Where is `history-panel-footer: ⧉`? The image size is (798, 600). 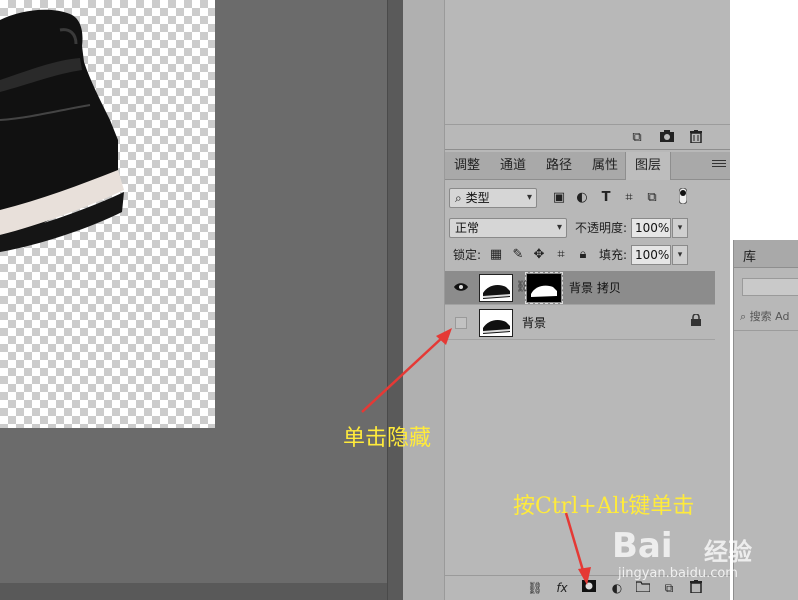
history-panel-footer: ⧉ is located at coordinates (587, 137).